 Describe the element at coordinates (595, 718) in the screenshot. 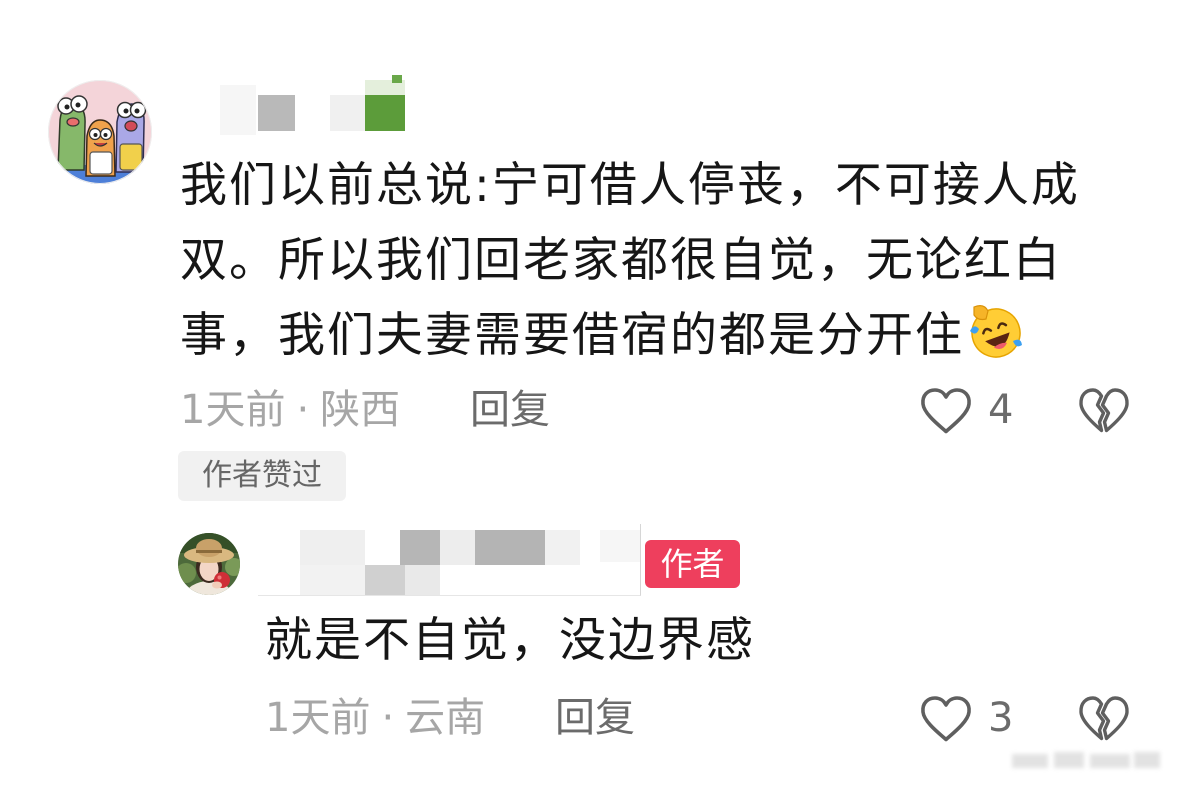

I see `reply-reply-button: 回复` at that location.